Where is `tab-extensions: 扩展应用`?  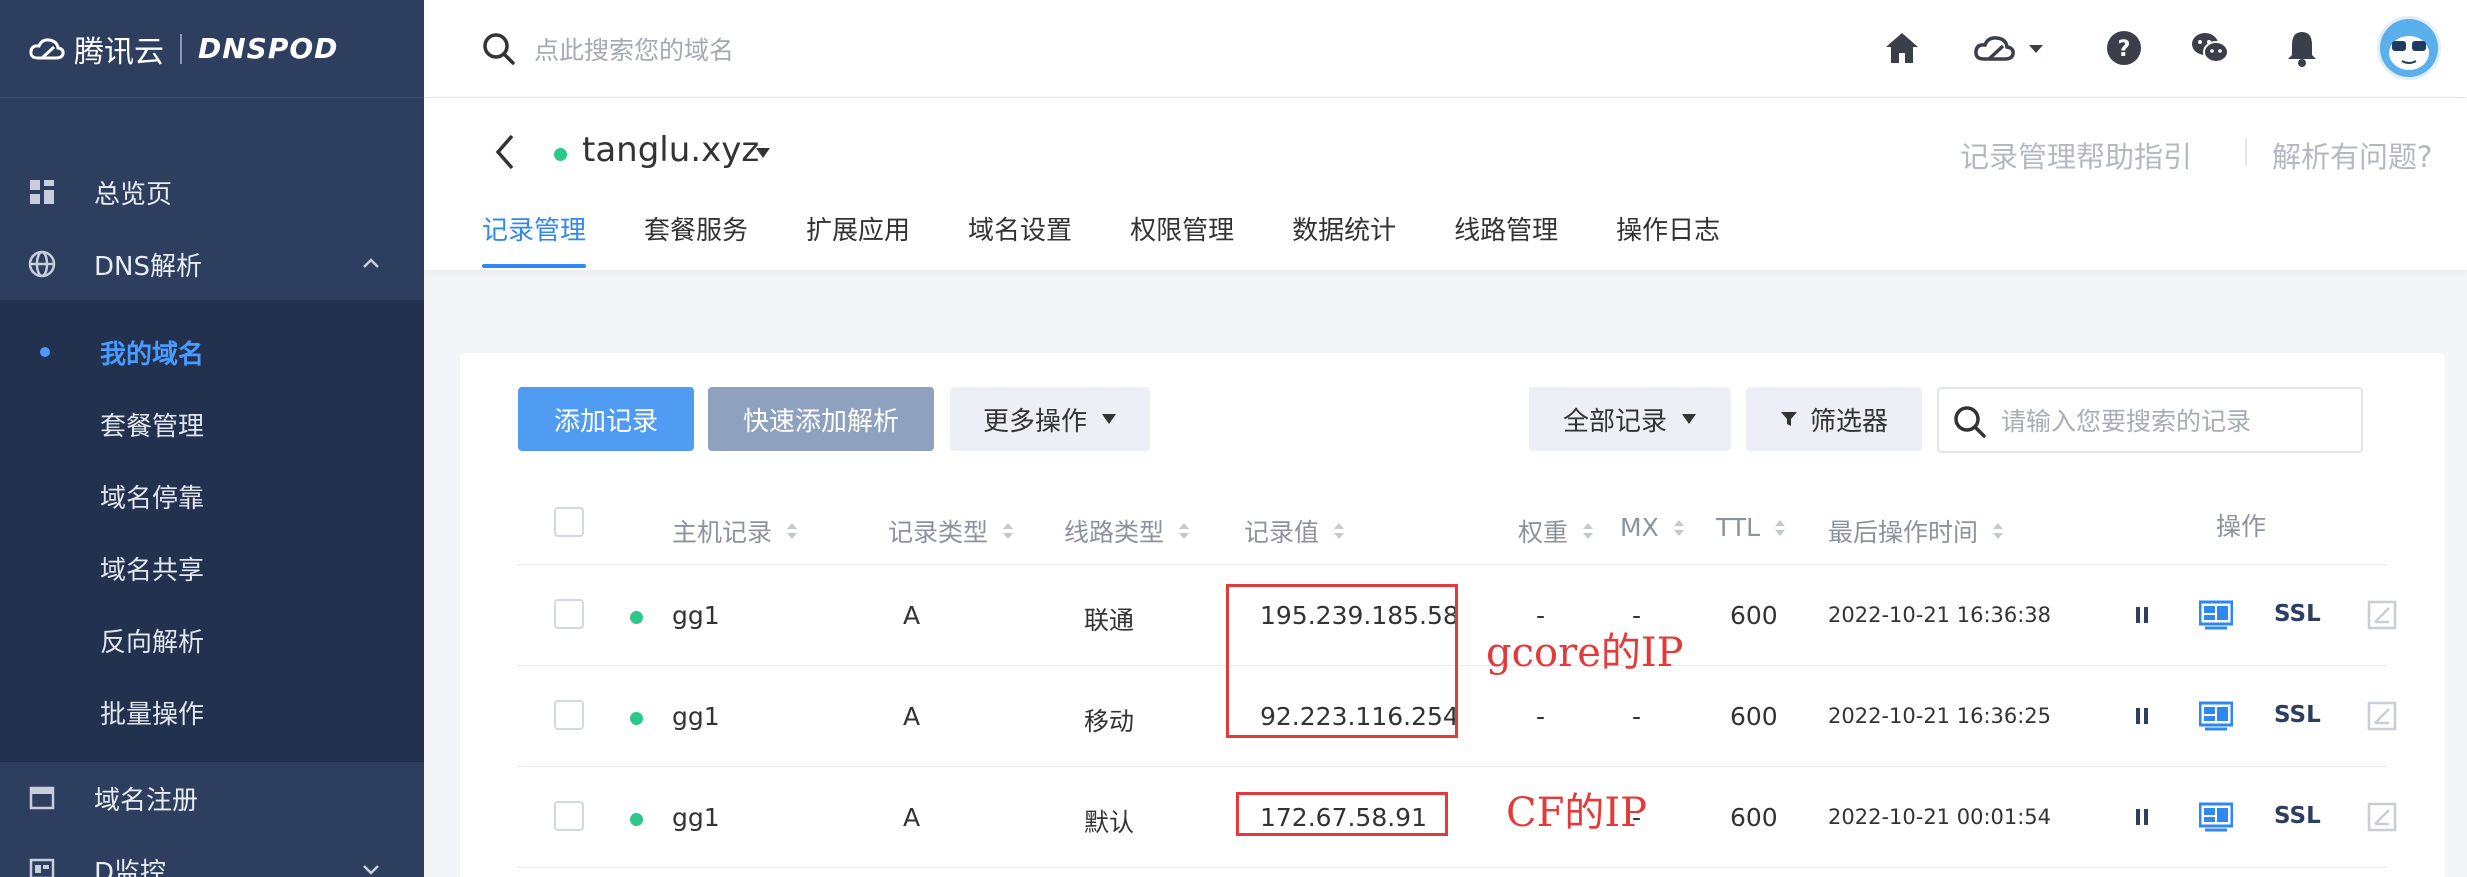 tab-extensions: 扩展应用 is located at coordinates (858, 239).